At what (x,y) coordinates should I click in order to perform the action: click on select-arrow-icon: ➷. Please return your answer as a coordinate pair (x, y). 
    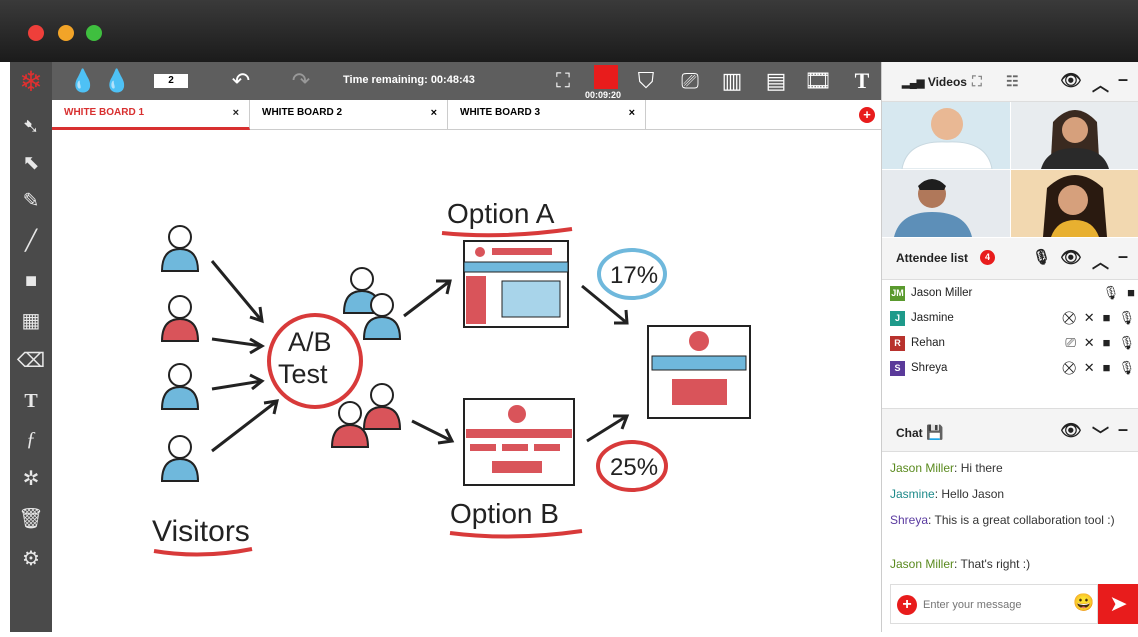
    Looking at the image, I should click on (31, 127).